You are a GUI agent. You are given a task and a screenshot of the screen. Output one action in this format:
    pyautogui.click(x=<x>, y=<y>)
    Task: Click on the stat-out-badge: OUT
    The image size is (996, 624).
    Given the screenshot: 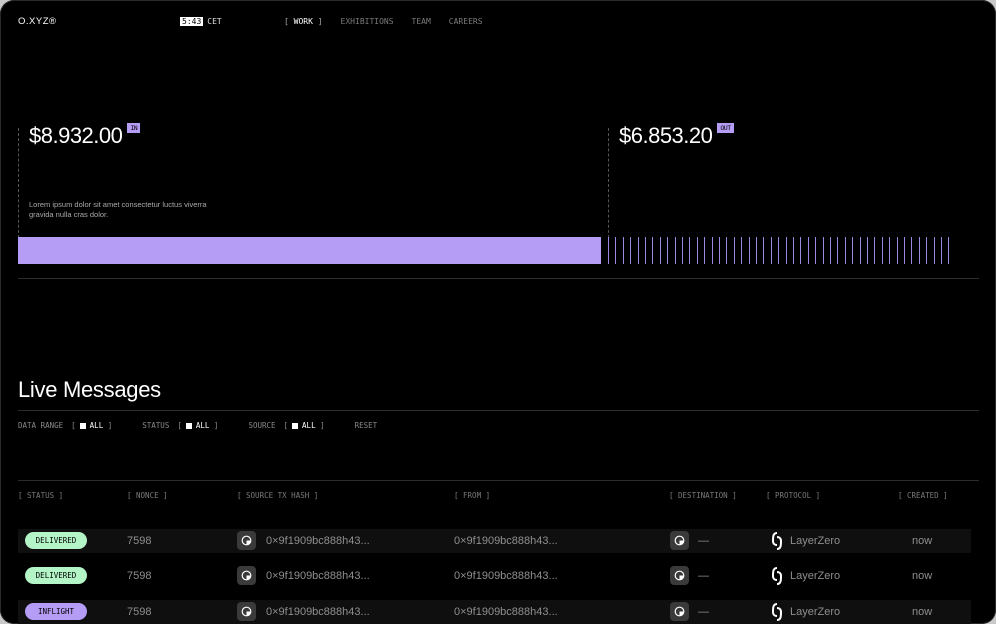 What is the action you would take?
    pyautogui.click(x=725, y=128)
    